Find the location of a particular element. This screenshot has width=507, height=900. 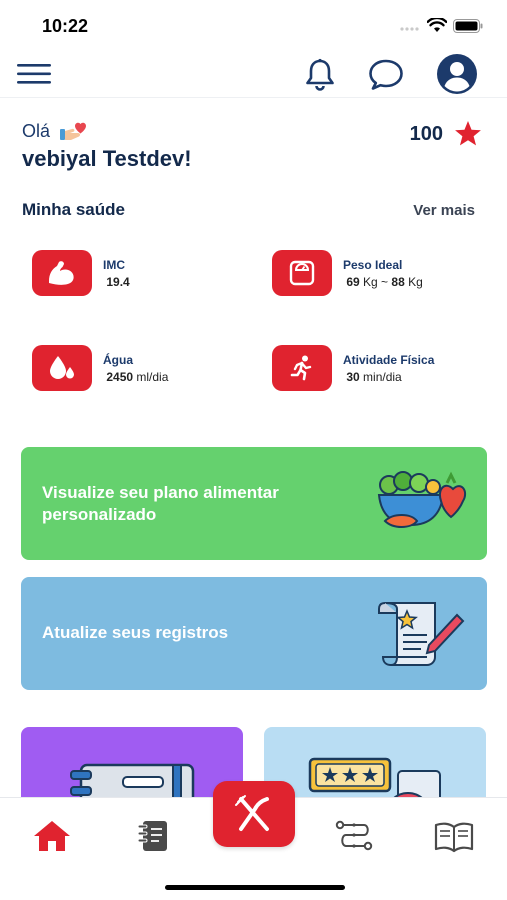

muscle-arm-icon is located at coordinates (61, 273).